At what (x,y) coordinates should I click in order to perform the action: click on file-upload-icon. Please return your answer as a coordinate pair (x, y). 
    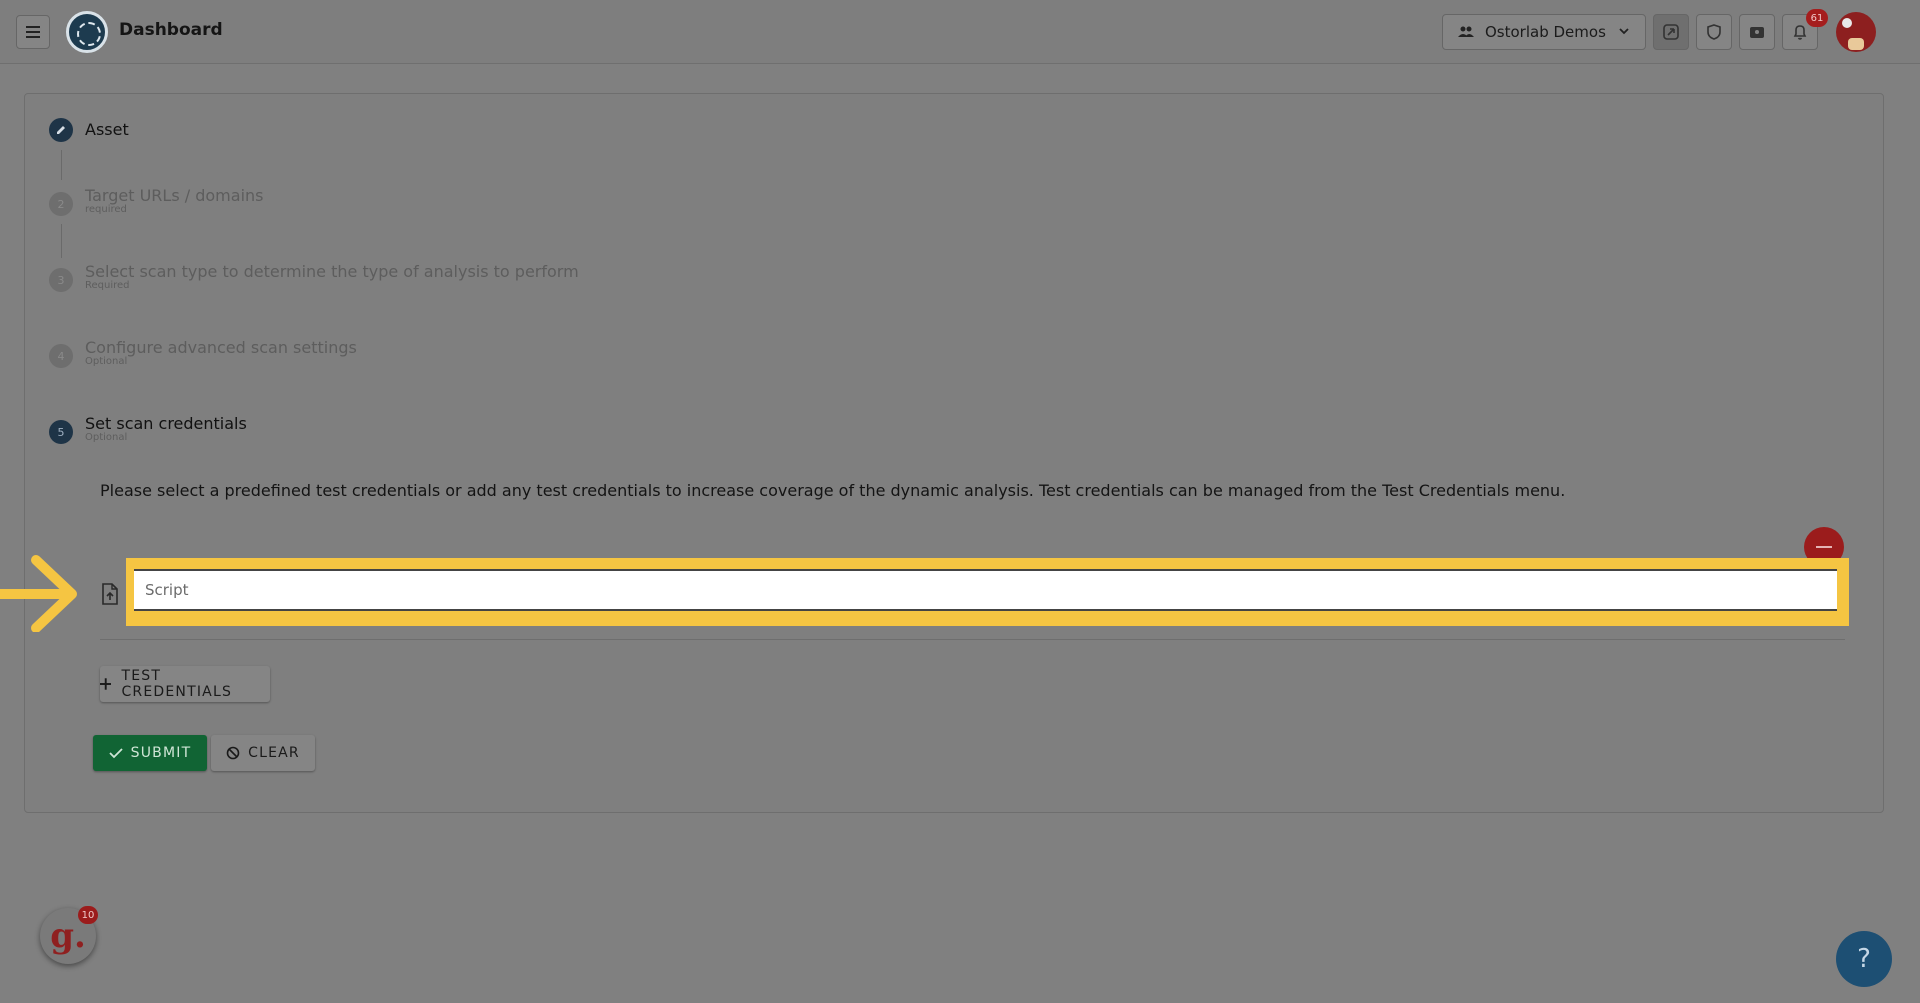
    Looking at the image, I should click on (110, 594).